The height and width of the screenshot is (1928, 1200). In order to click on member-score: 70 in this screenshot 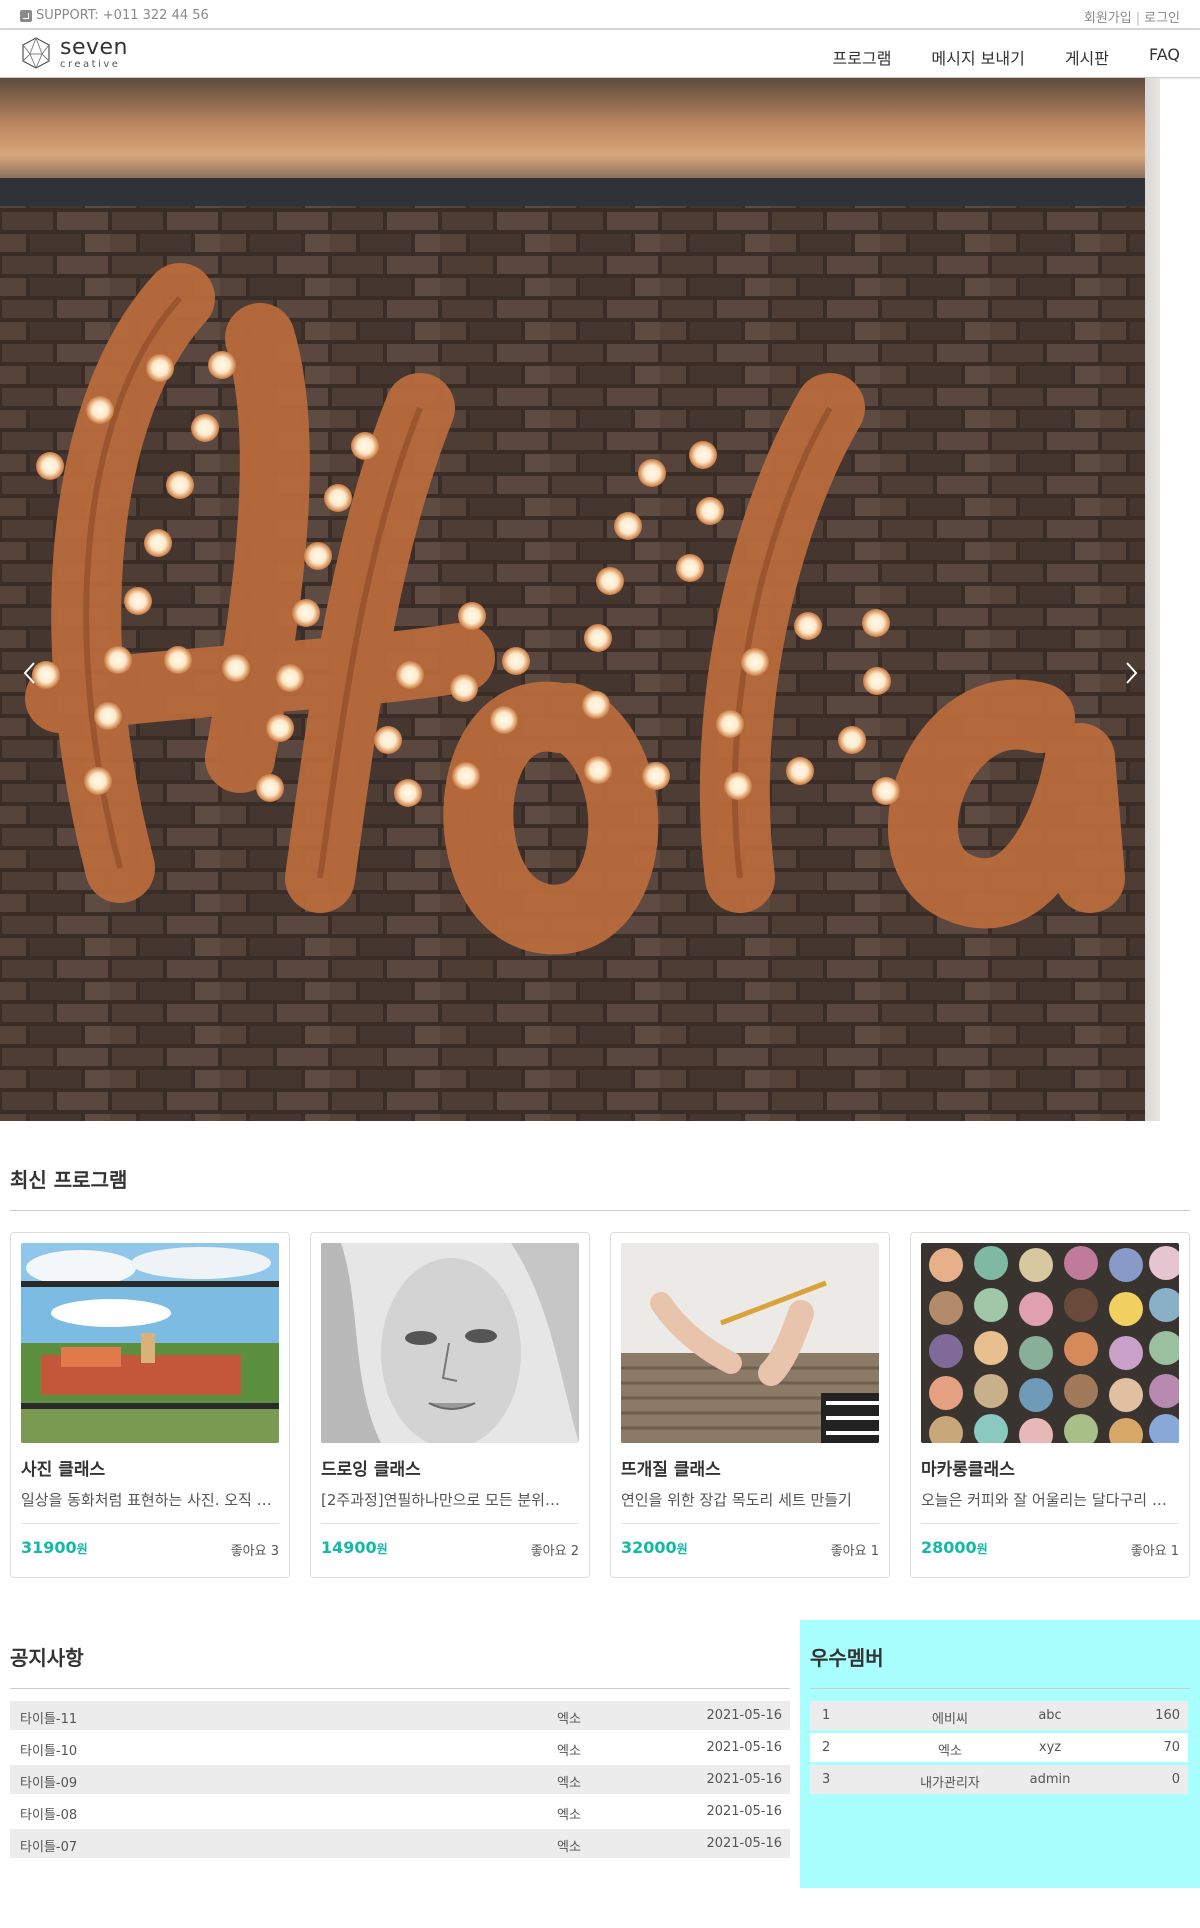, I will do `click(1171, 1747)`.